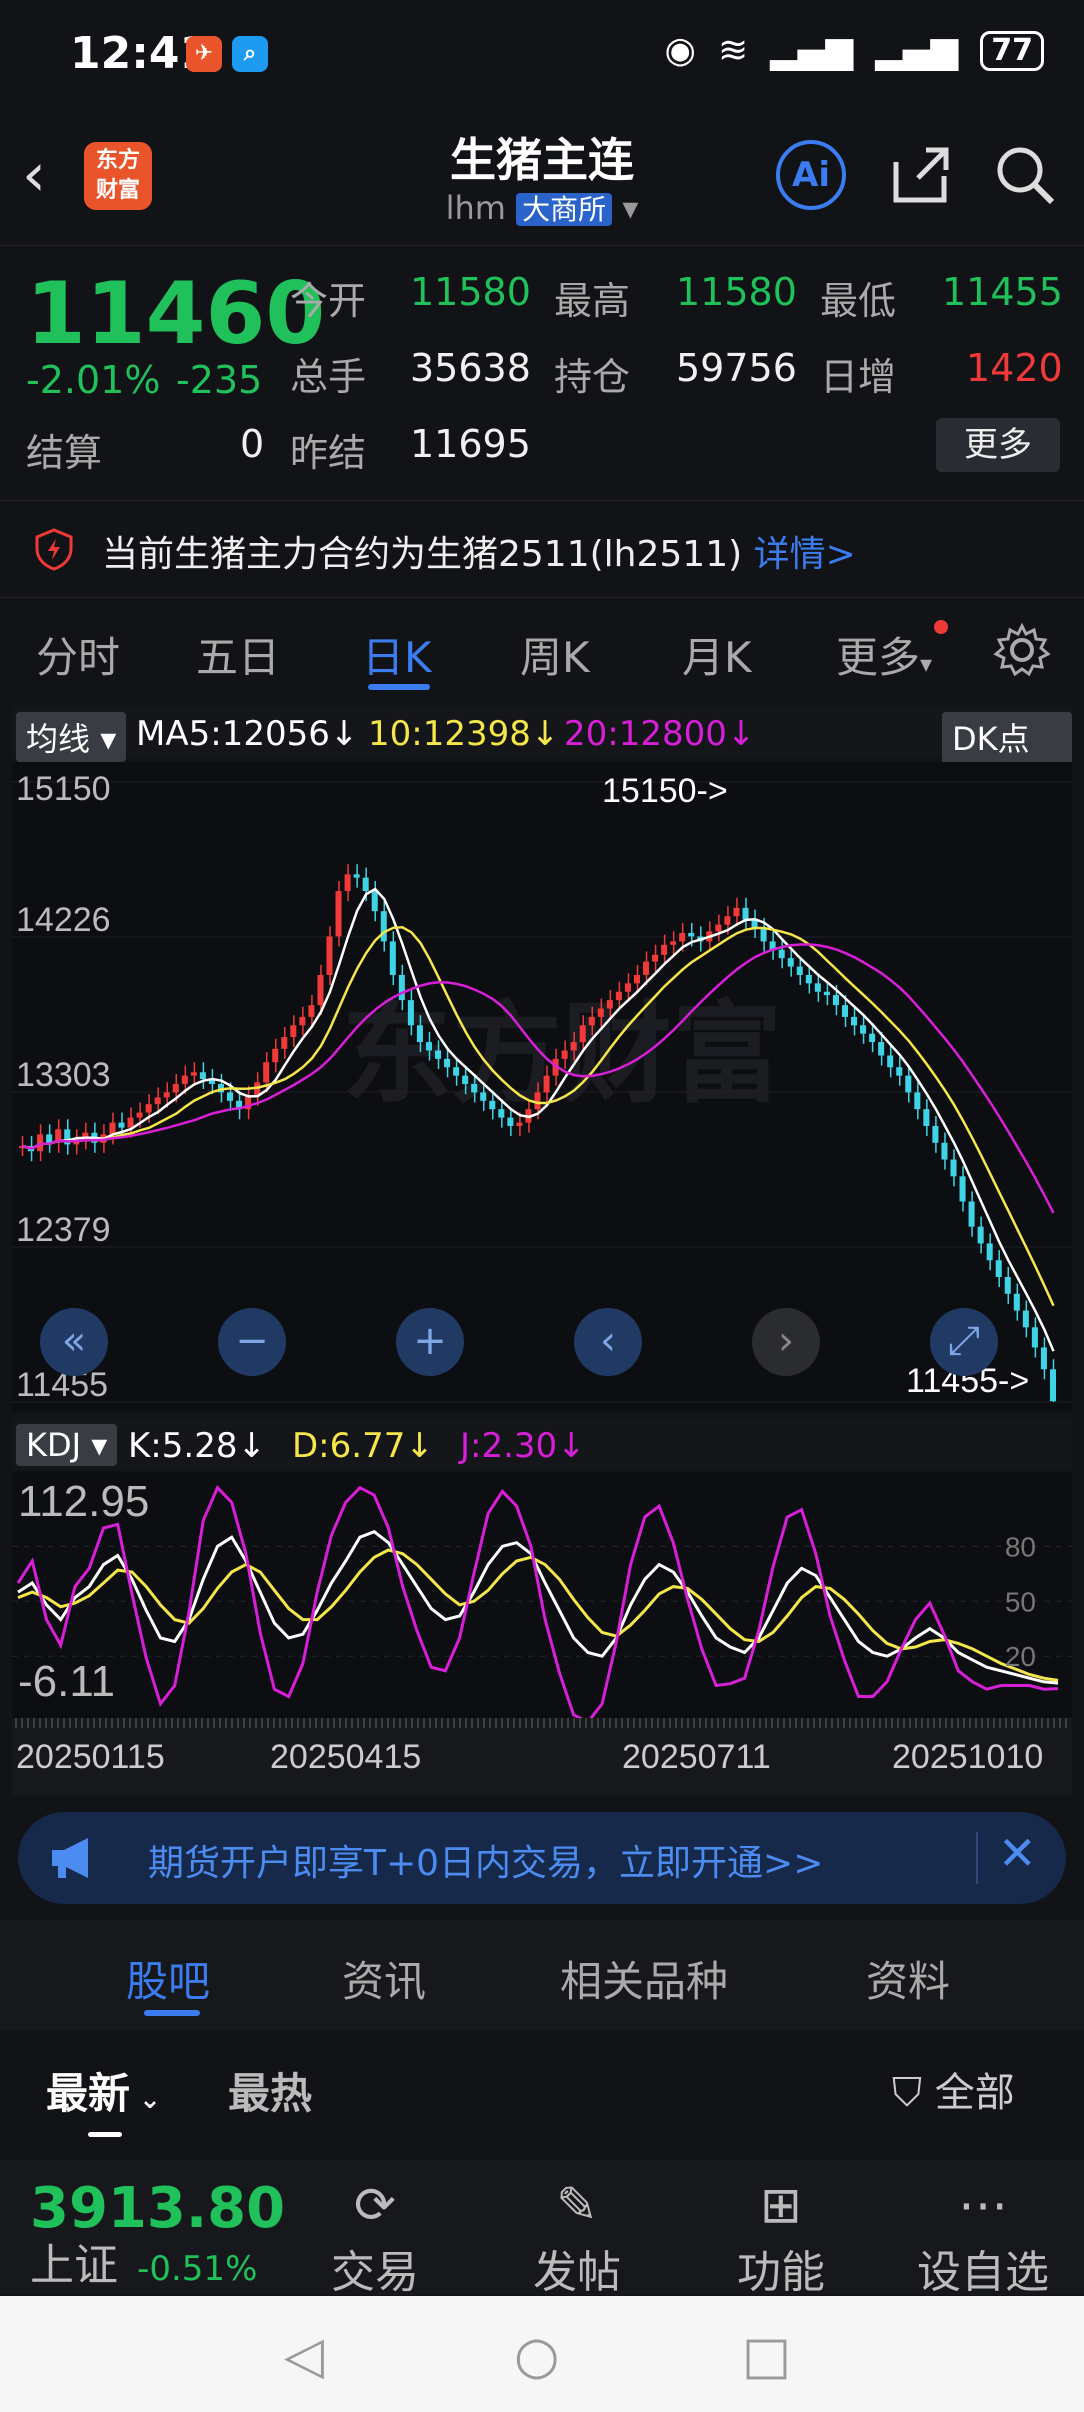 The image size is (1084, 2412). What do you see at coordinates (542, 178) in the screenshot?
I see `app-header: ‹ 东方 财富 生猪主连 lhm 大商所 ▾ Ai` at bounding box center [542, 178].